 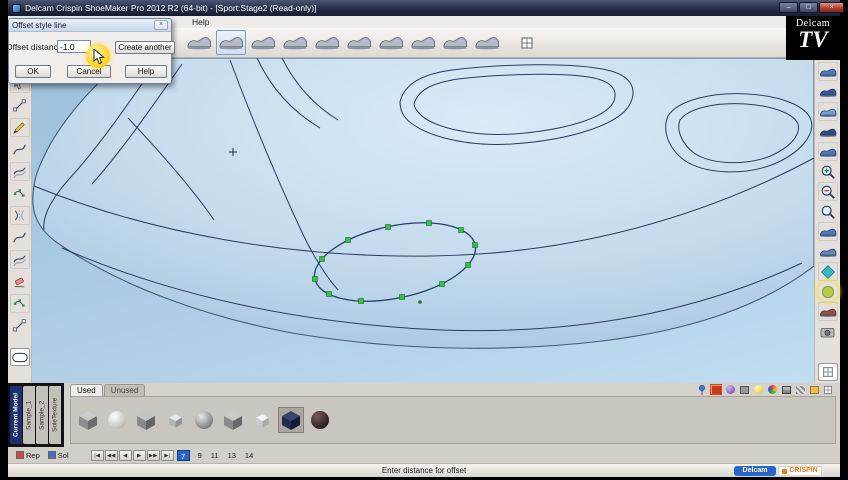 I want to click on view-shoe-side-icon, so click(x=827, y=111).